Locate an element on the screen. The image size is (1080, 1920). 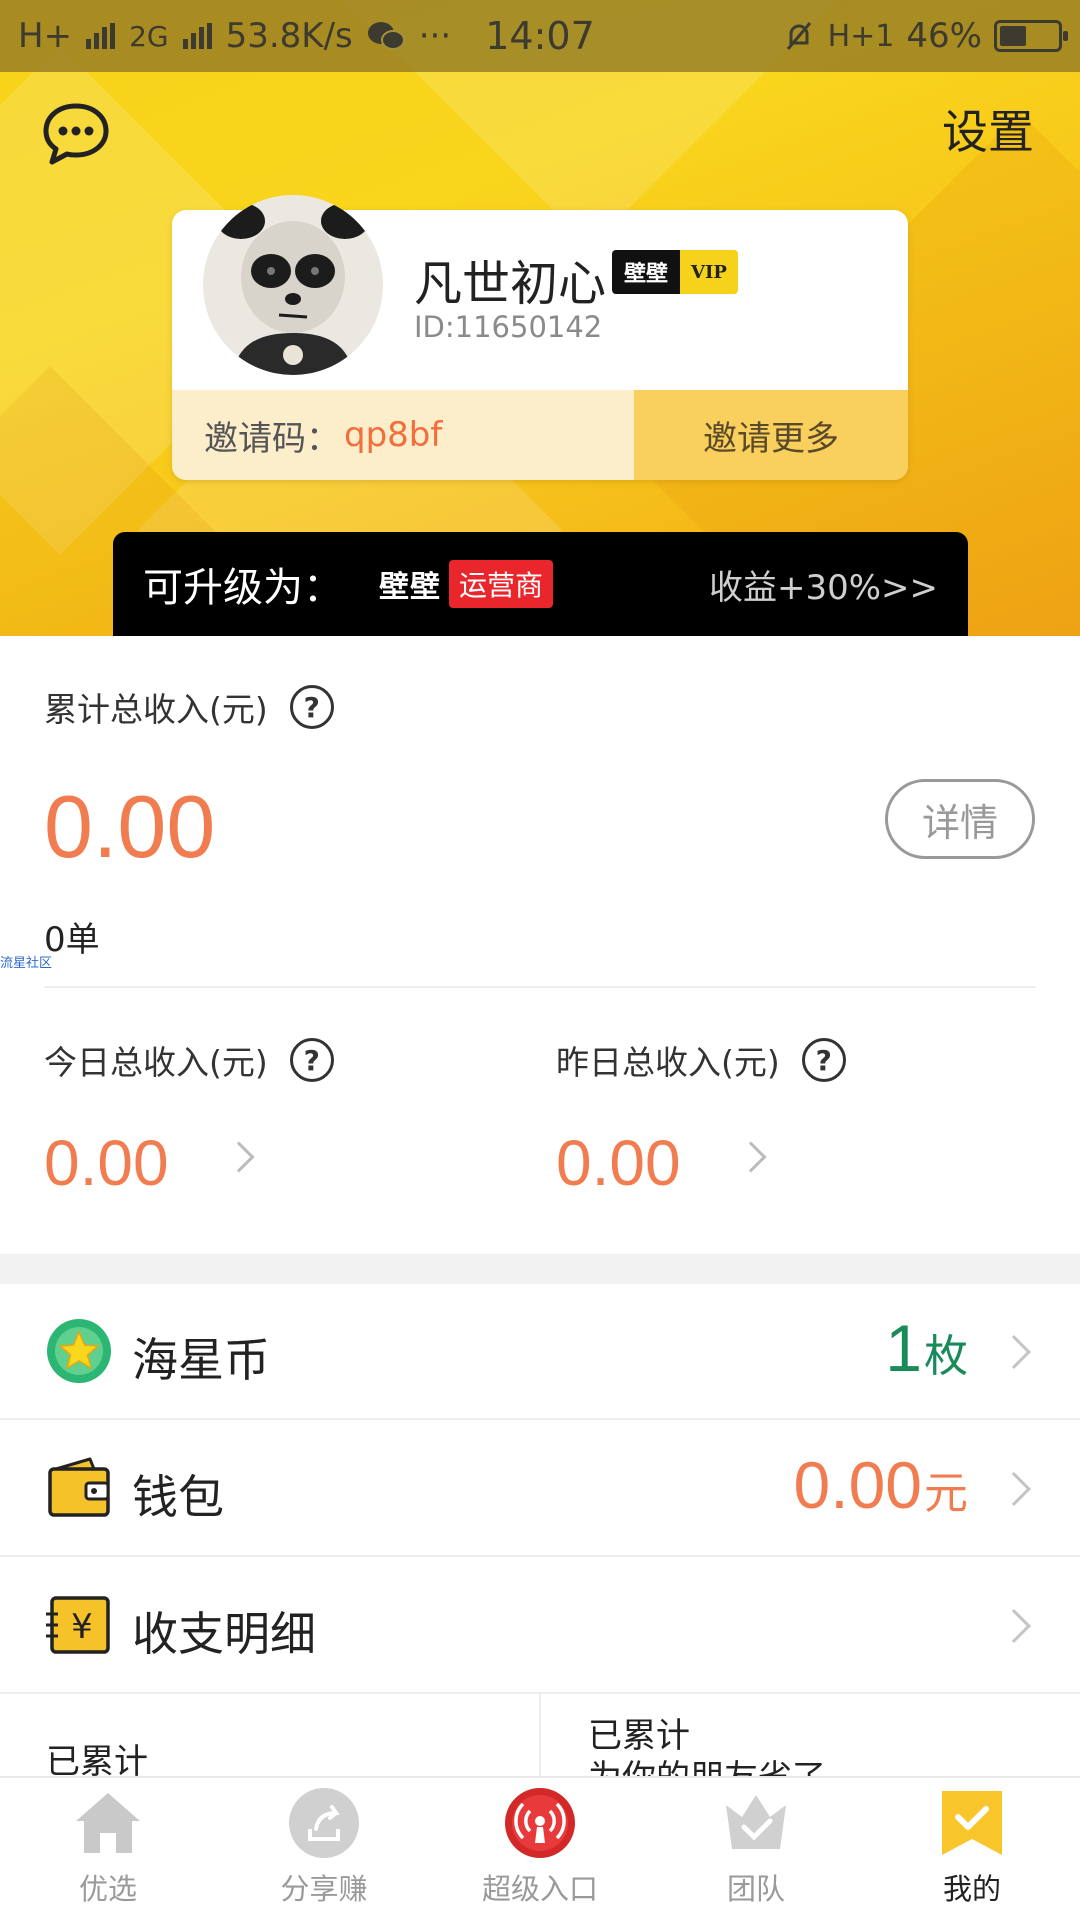
network-type: H+1 is located at coordinates (861, 36).